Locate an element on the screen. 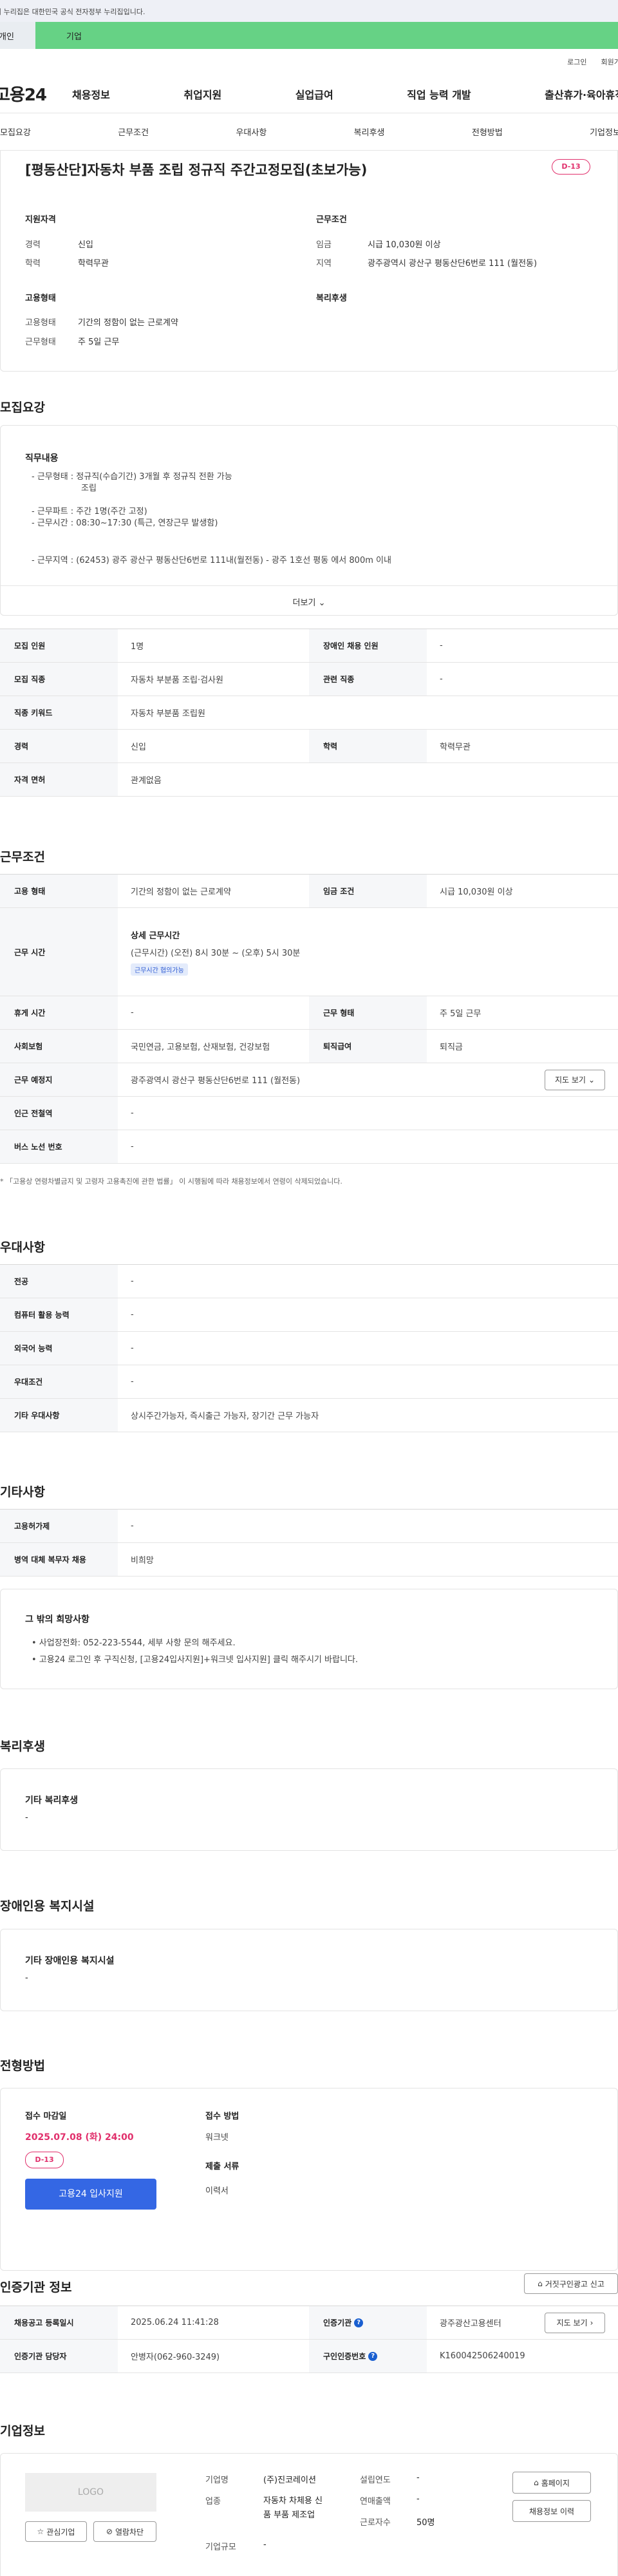  table-key: 병역 대체 복무자 채용 is located at coordinates (59, 1560).